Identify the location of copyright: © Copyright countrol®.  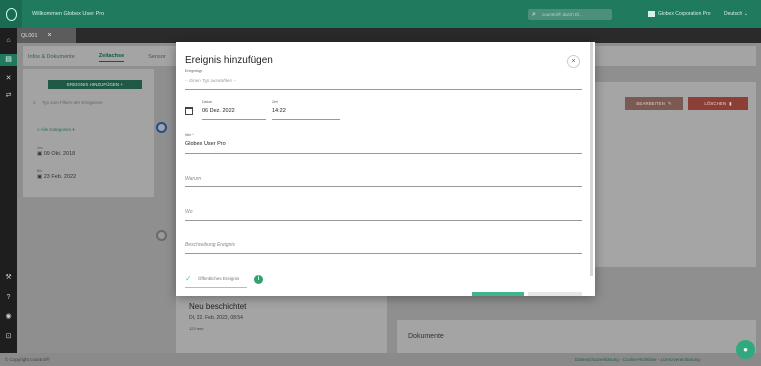
(27, 359).